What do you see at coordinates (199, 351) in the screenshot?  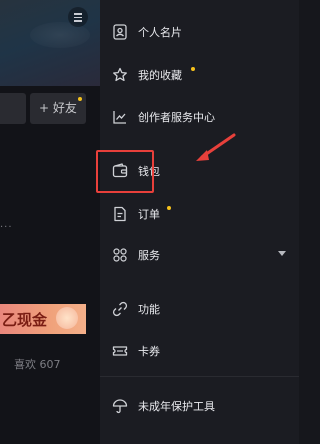 I see `menu-item-coupons: 卡券` at bounding box center [199, 351].